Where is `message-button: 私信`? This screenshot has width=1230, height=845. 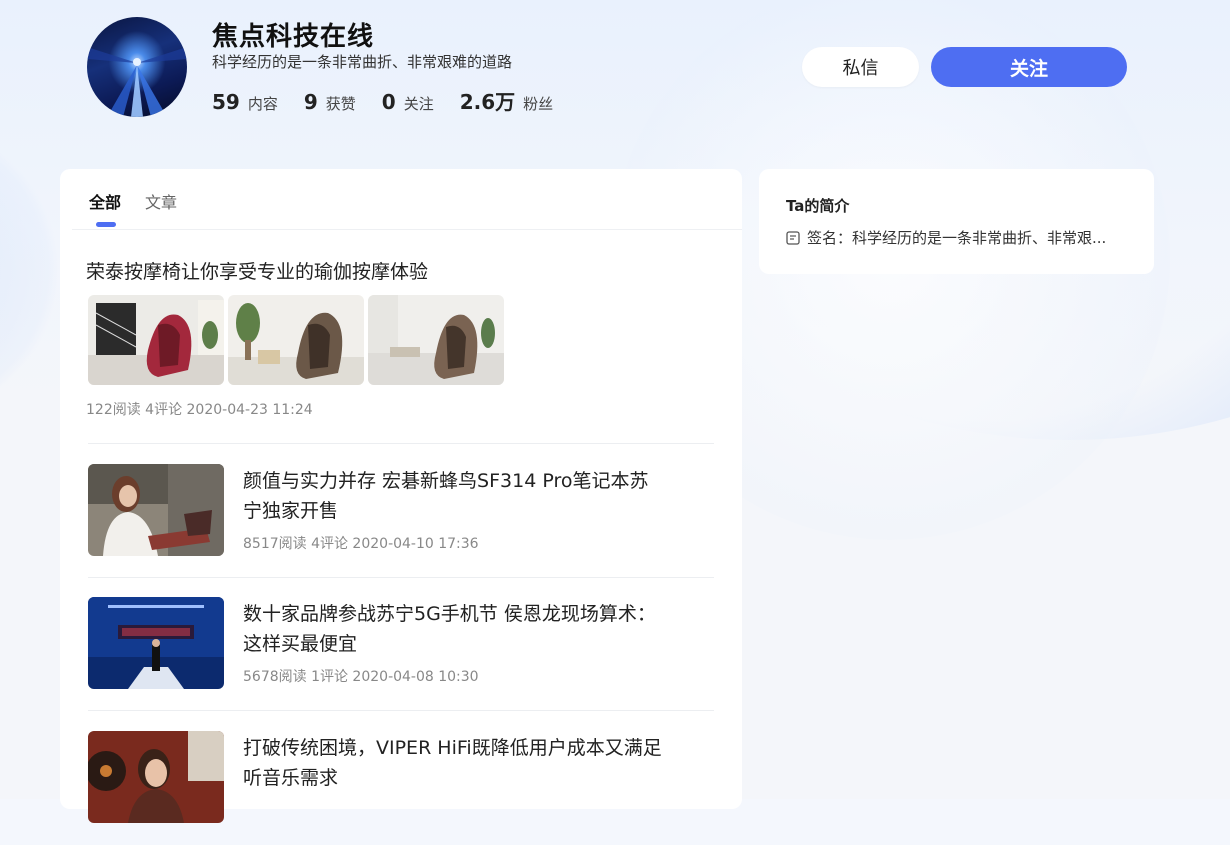 message-button: 私信 is located at coordinates (860, 67).